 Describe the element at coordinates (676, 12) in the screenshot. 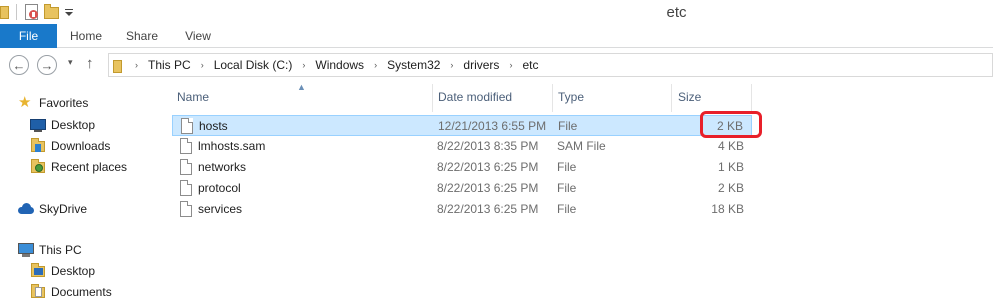

I see `window-title: etc` at that location.